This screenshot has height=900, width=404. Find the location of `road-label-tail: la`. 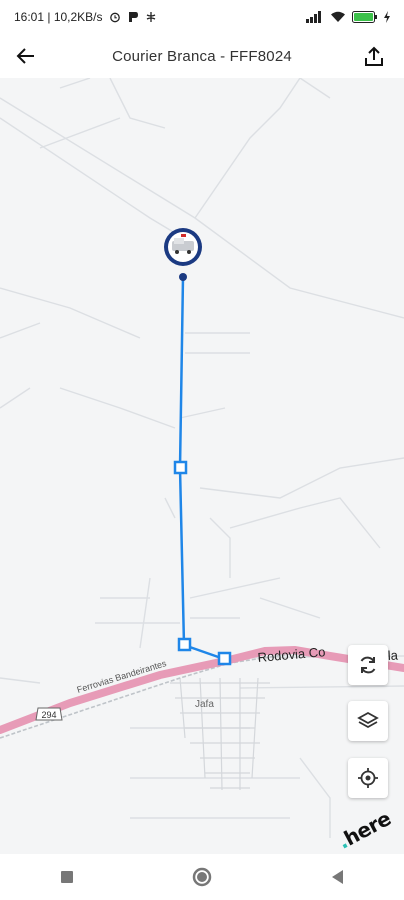

road-label-tail: la is located at coordinates (393, 655).